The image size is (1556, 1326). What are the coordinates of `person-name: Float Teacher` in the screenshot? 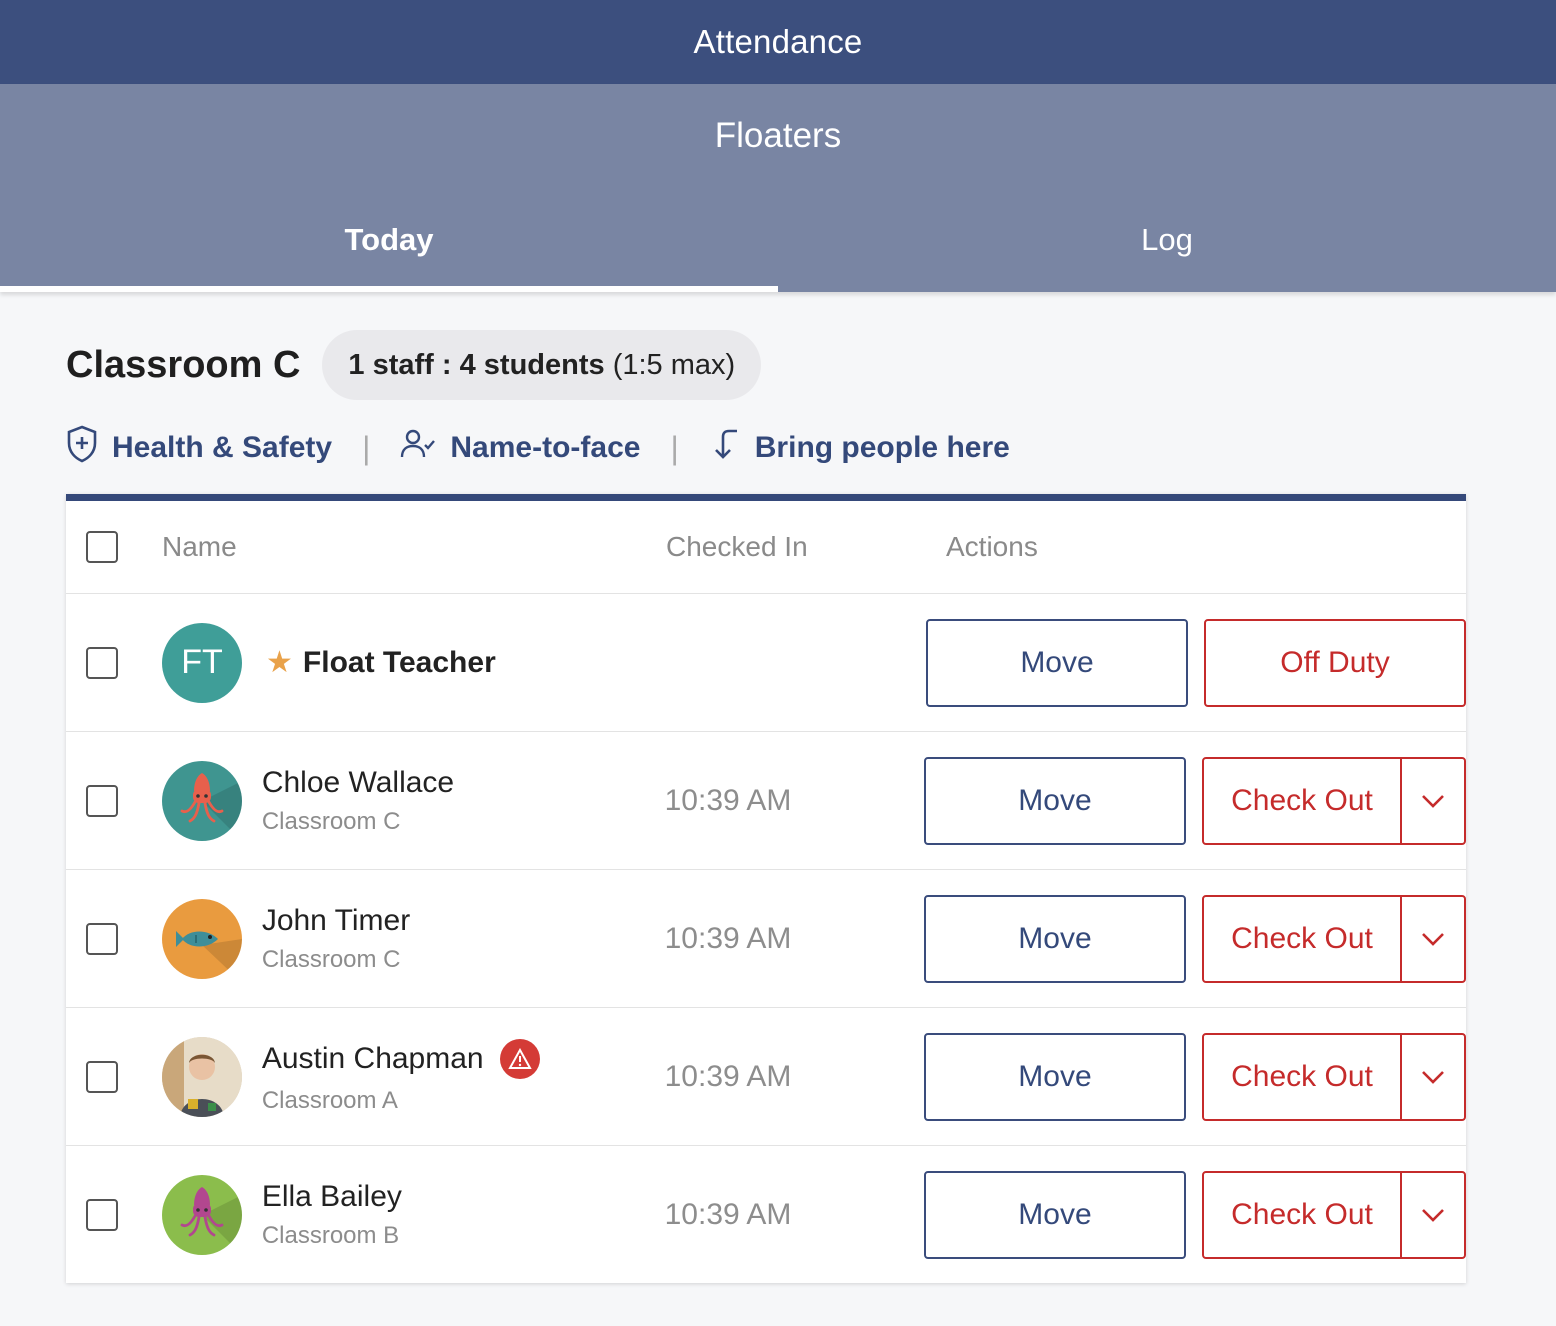 It's located at (399, 662).